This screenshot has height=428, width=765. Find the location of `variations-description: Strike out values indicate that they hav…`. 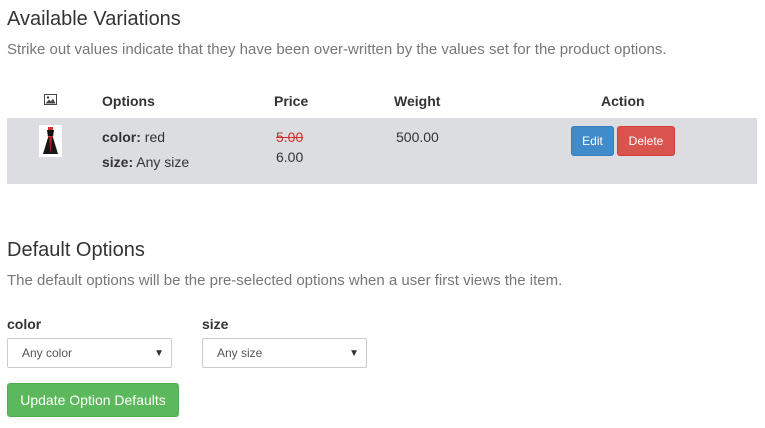

variations-description: Strike out values indicate that they hav… is located at coordinates (337, 49).